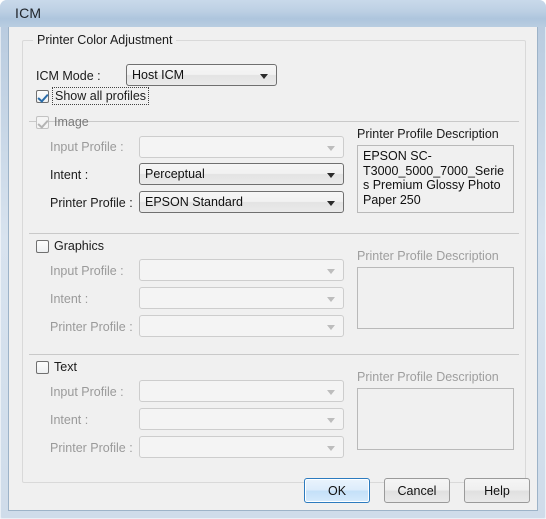  Describe the element at coordinates (68, 76) in the screenshot. I see `icm-mode-label: ICM Mode :` at that location.